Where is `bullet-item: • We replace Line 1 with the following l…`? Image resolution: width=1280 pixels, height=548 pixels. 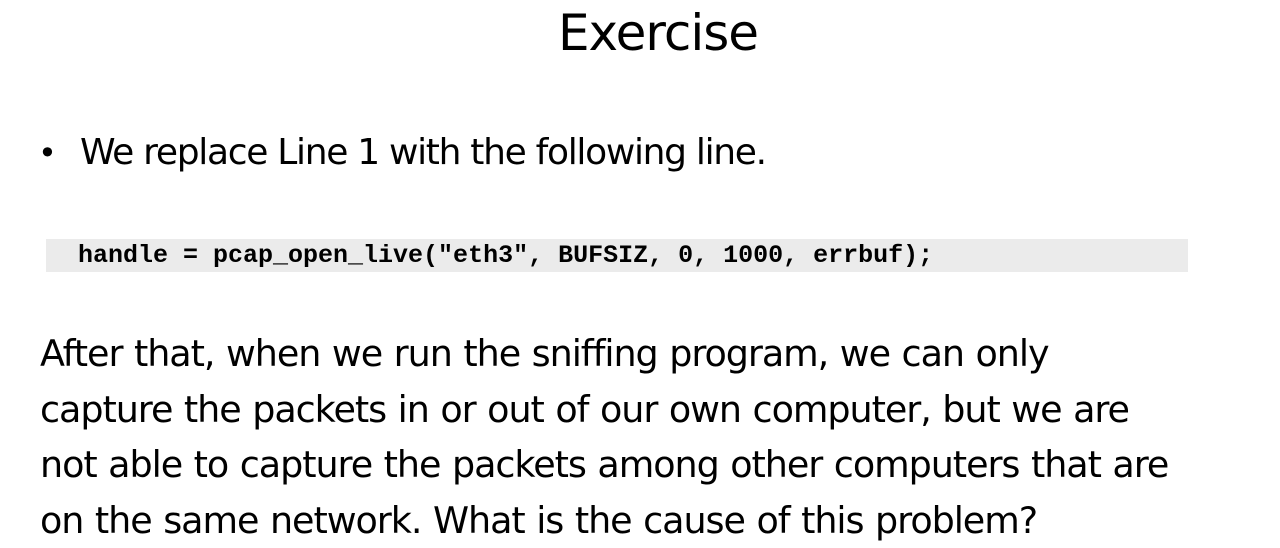
bullet-item: • We replace Line 1 with the following l… is located at coordinates (402, 153).